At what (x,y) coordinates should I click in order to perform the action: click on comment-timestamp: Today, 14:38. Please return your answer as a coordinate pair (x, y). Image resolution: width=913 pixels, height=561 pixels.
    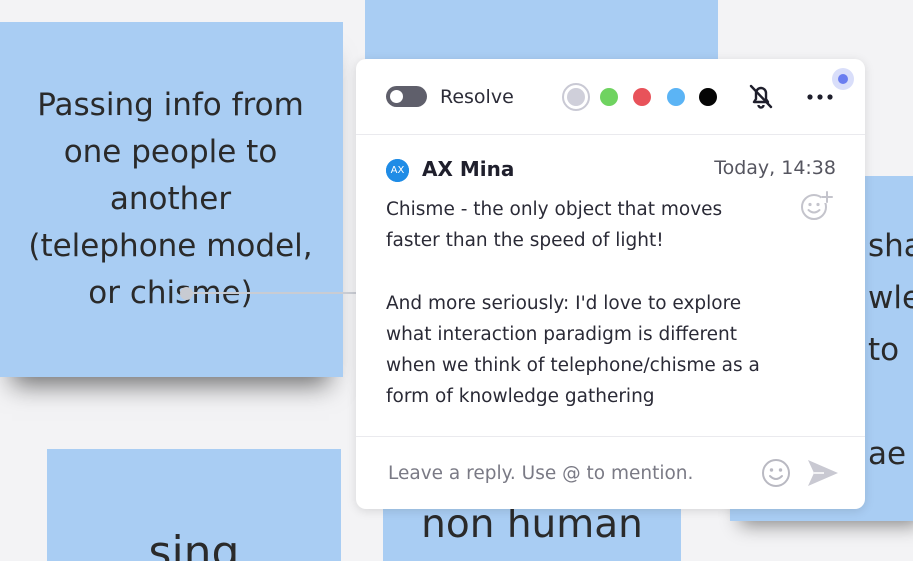
    Looking at the image, I should click on (775, 168).